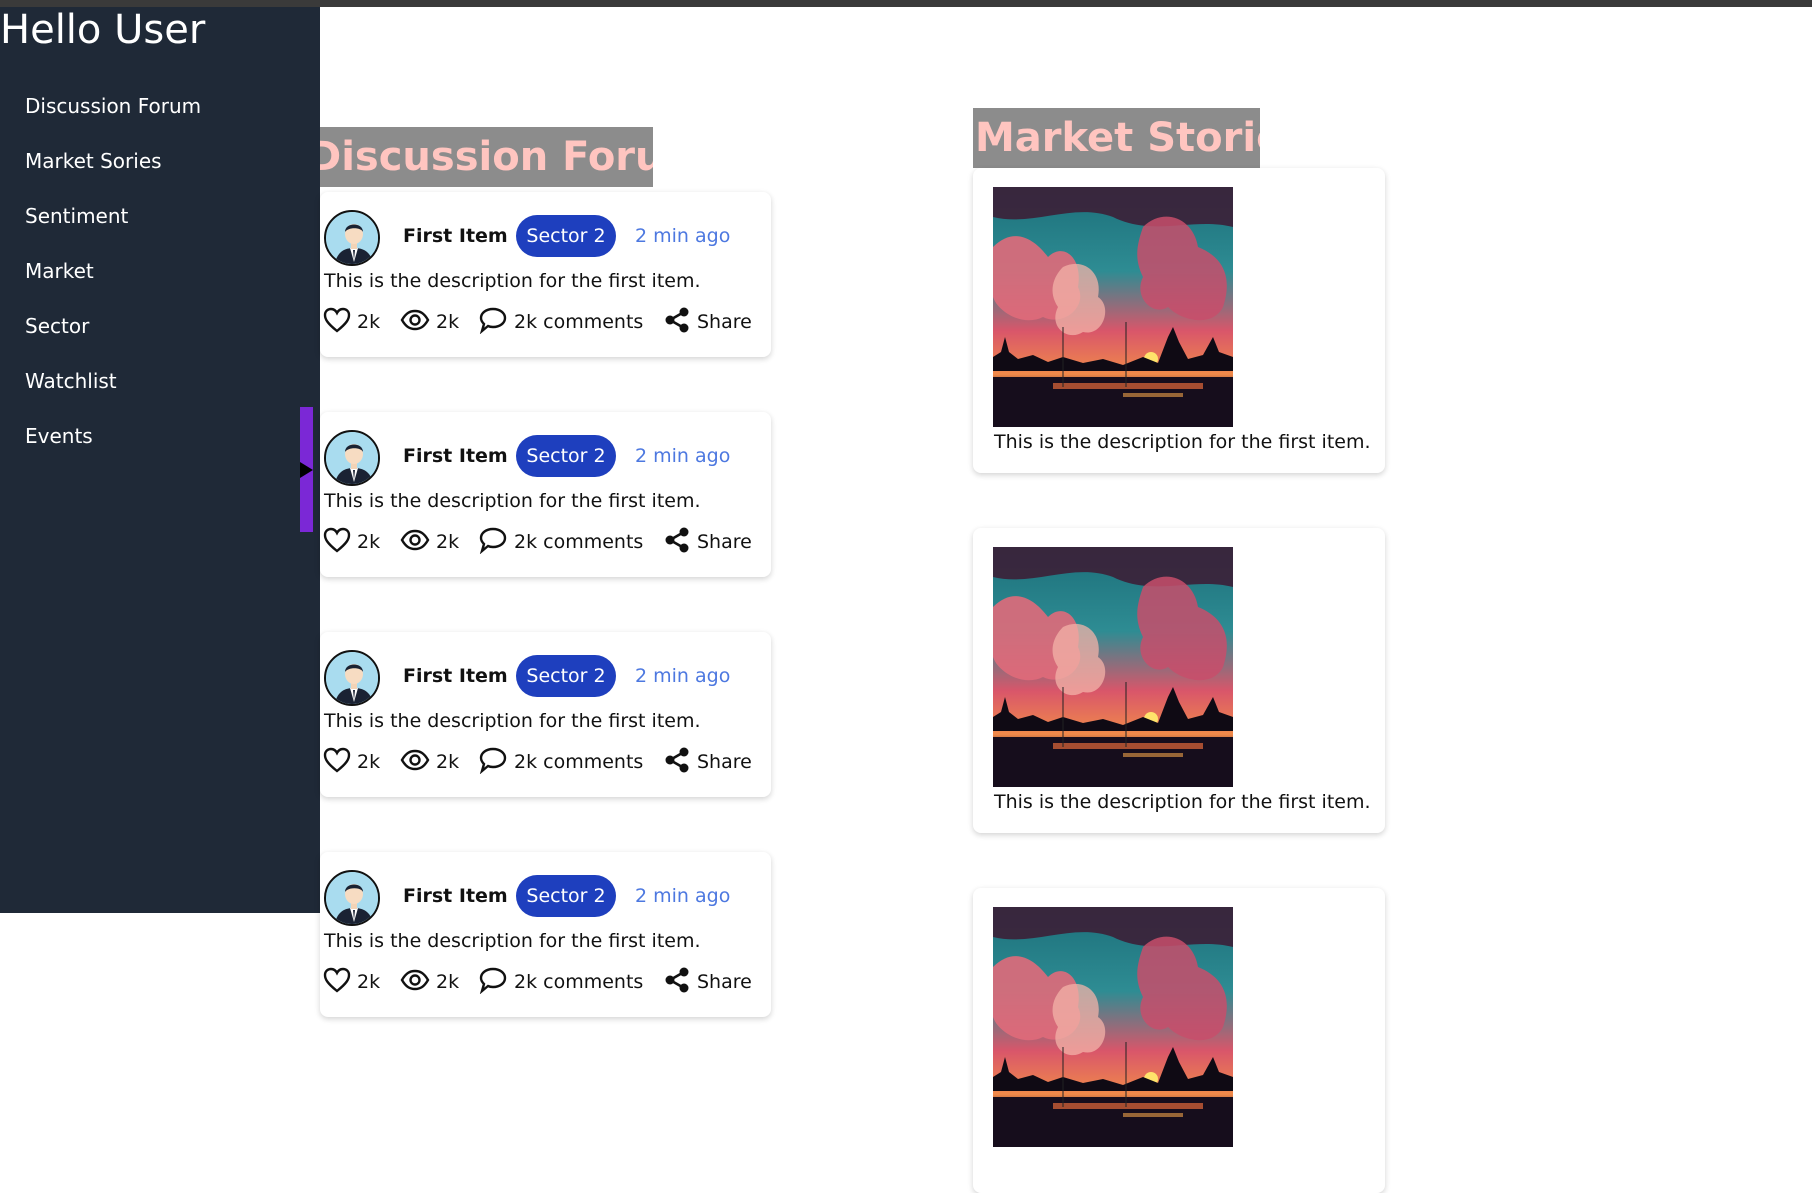  Describe the element at coordinates (906, 3) in the screenshot. I see `browser-top-bar` at that location.